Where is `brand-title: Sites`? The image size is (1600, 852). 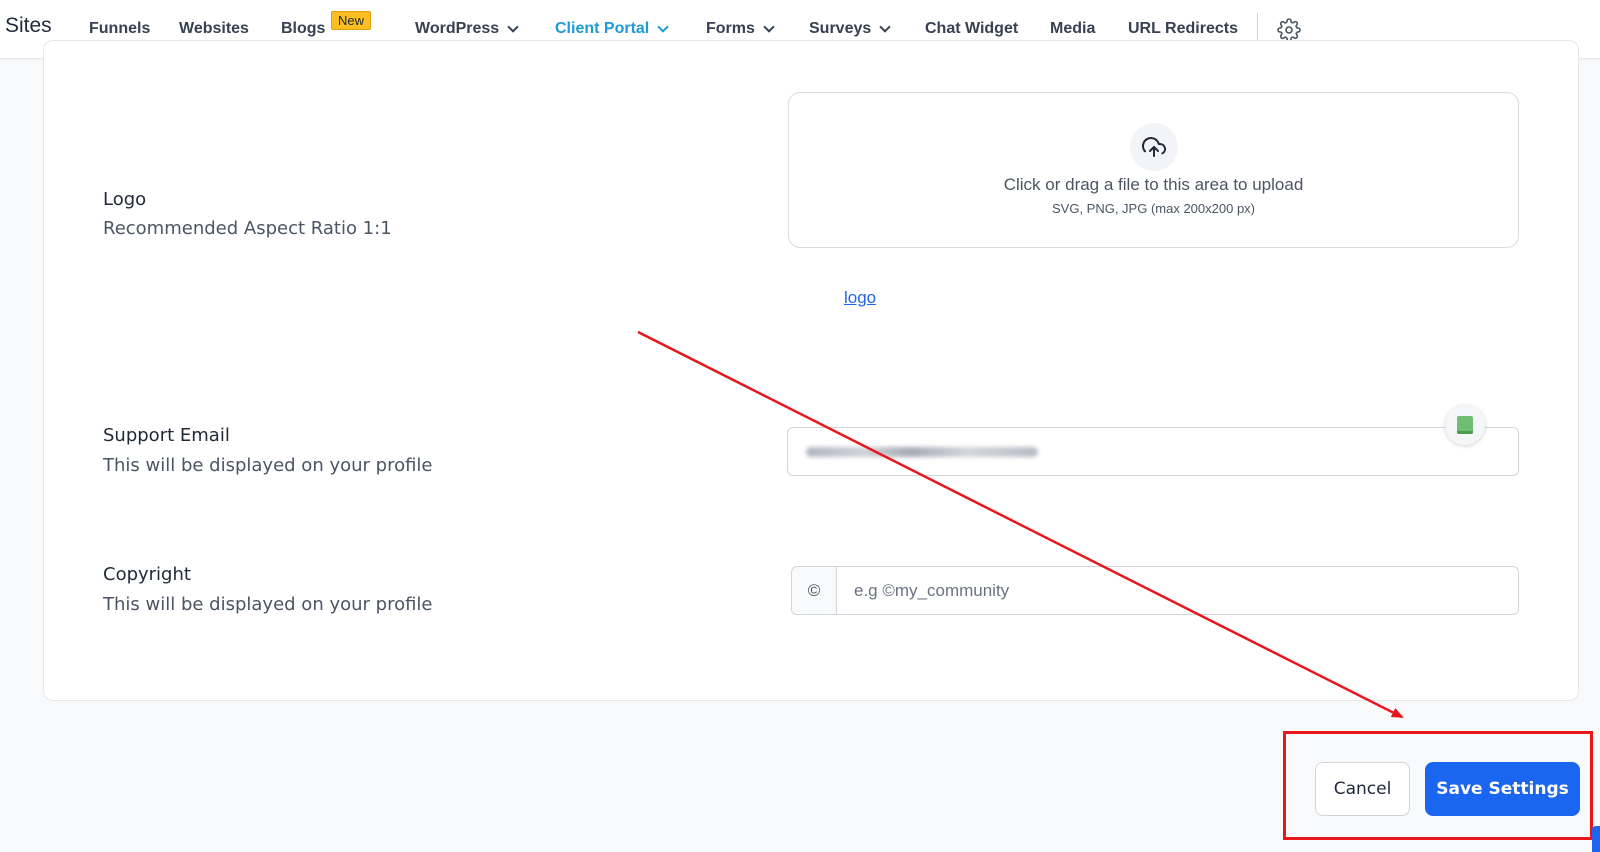
brand-title: Sites is located at coordinates (28, 25).